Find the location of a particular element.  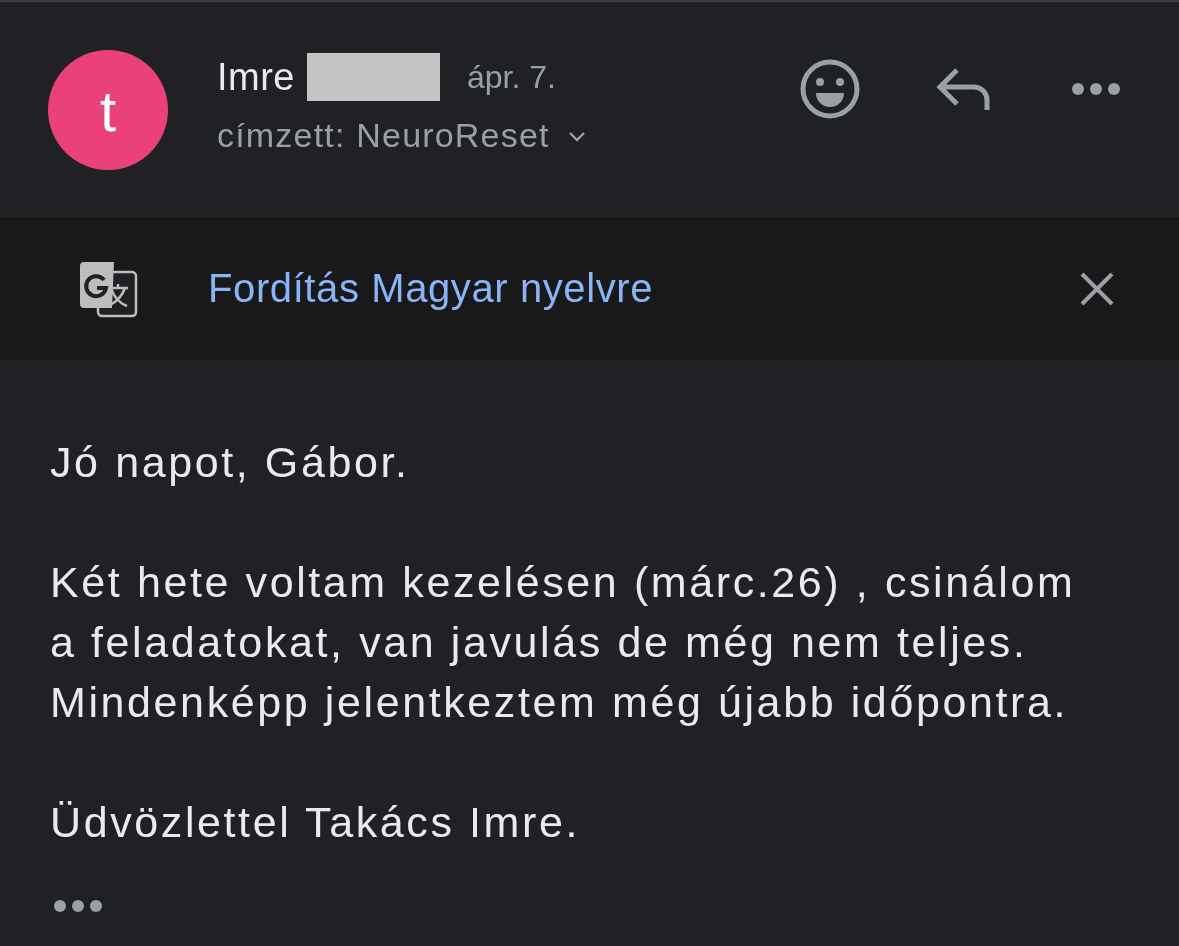

close-icon is located at coordinates (1097, 288).